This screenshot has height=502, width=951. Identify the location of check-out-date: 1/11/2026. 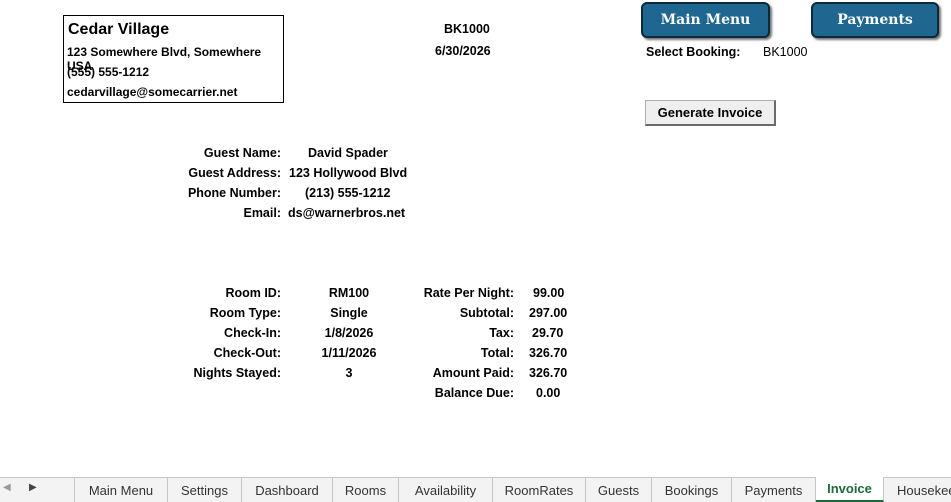
(349, 353).